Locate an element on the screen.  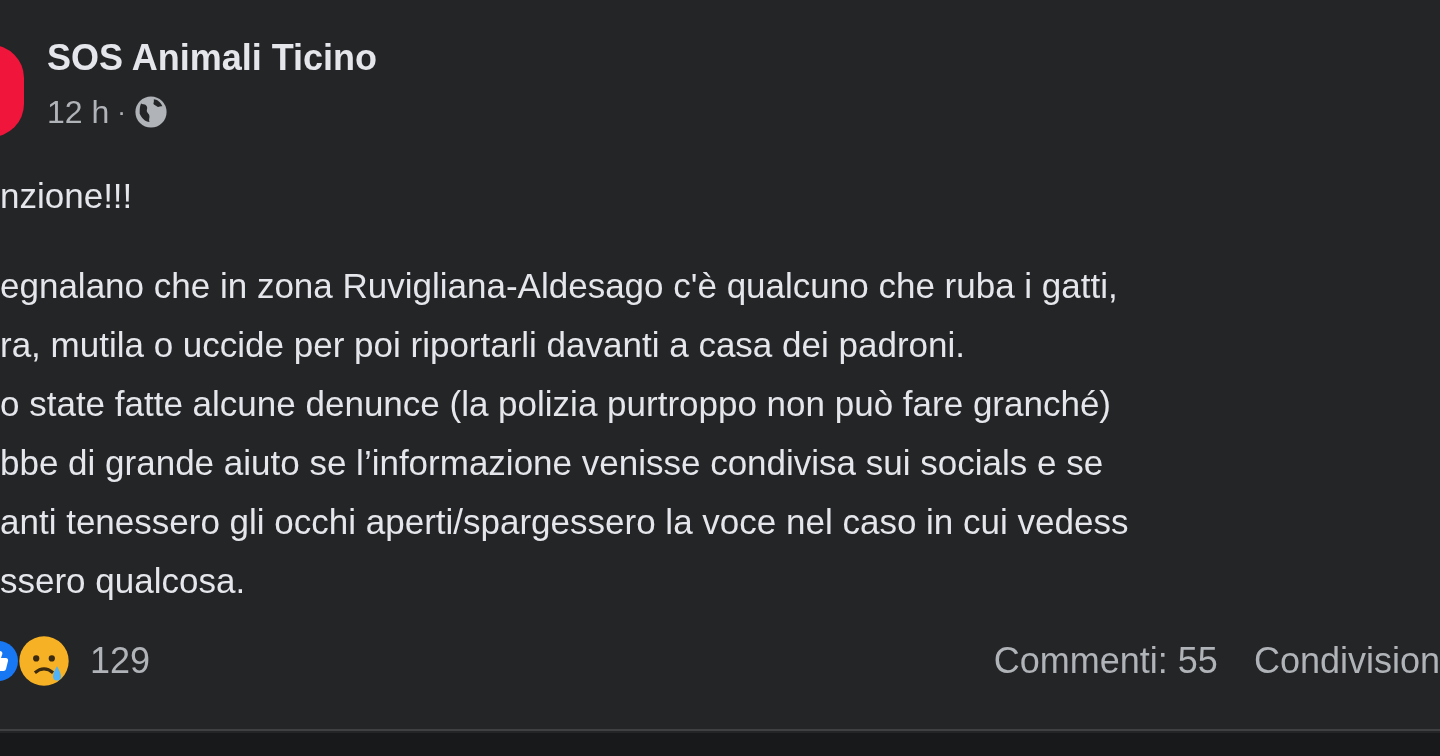
shares-count: Condivision is located at coordinates (1346, 661).